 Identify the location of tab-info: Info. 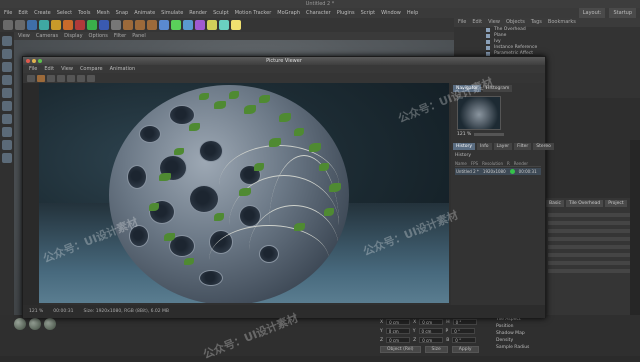
(484, 146).